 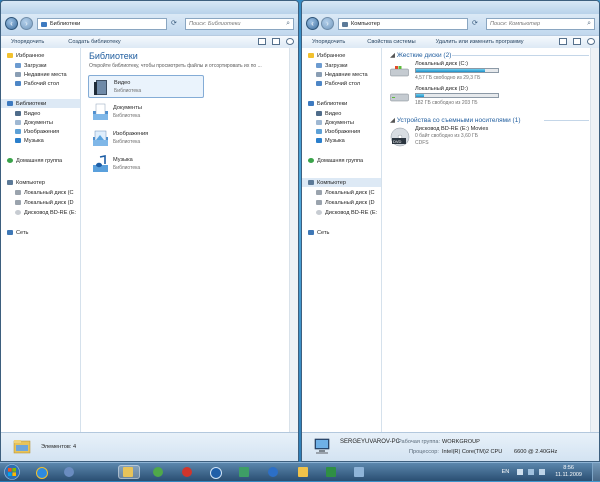 I want to click on taskbar-app-tool, so click(x=244, y=472).